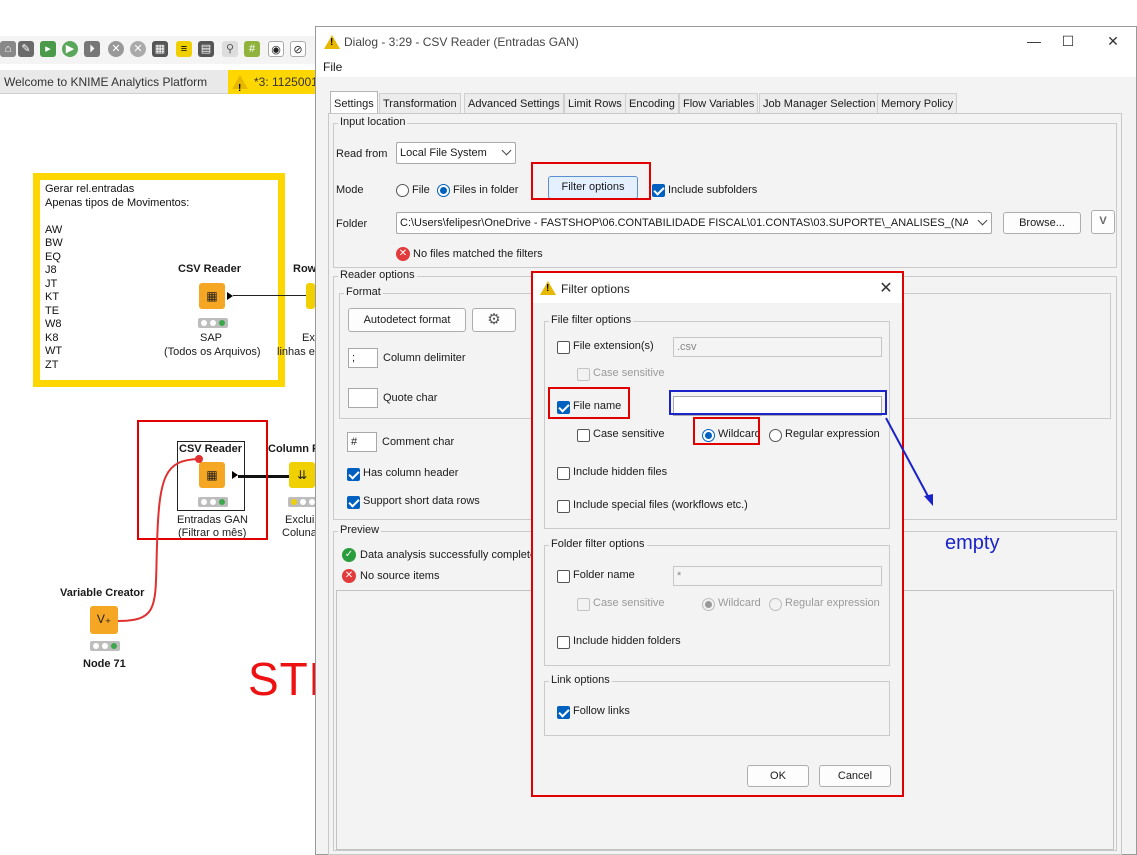 The height and width of the screenshot is (855, 1137). What do you see at coordinates (855, 776) in the screenshot?
I see `cancel-button: Cancel` at bounding box center [855, 776].